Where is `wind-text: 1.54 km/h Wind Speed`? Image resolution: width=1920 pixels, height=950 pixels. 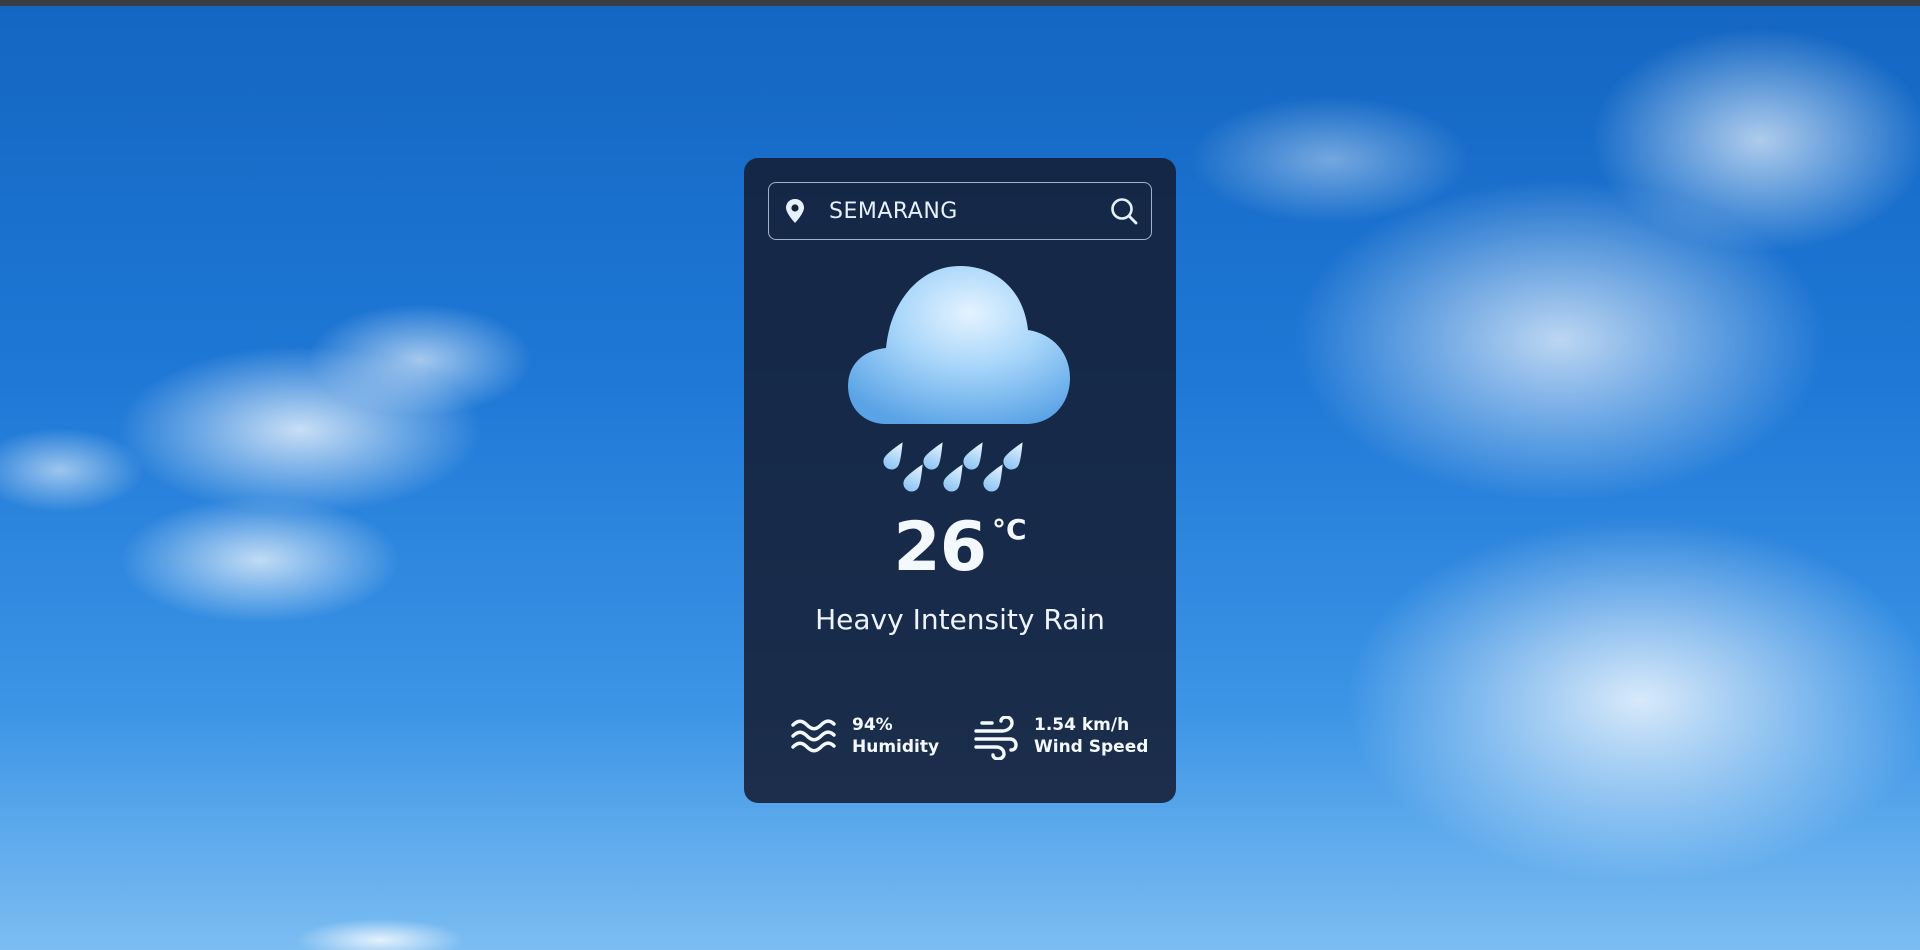
wind-text: 1.54 km/h Wind Speed is located at coordinates (1091, 736).